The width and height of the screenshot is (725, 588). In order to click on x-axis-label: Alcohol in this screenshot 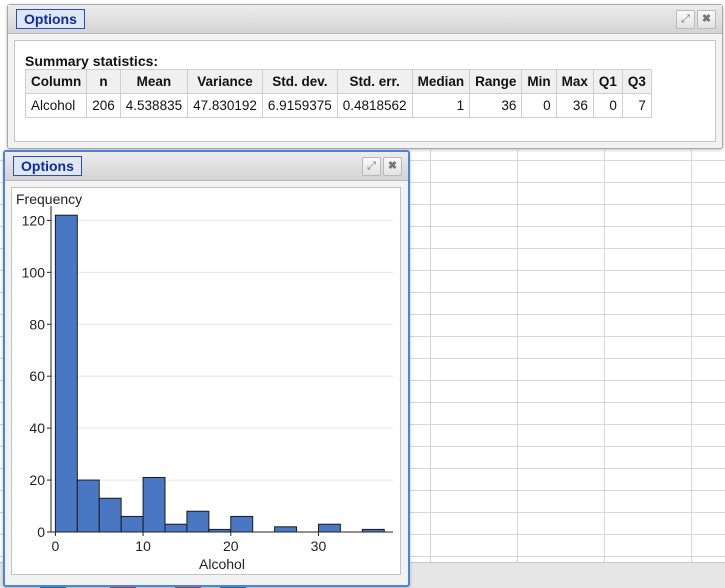, I will do `click(222, 564)`.